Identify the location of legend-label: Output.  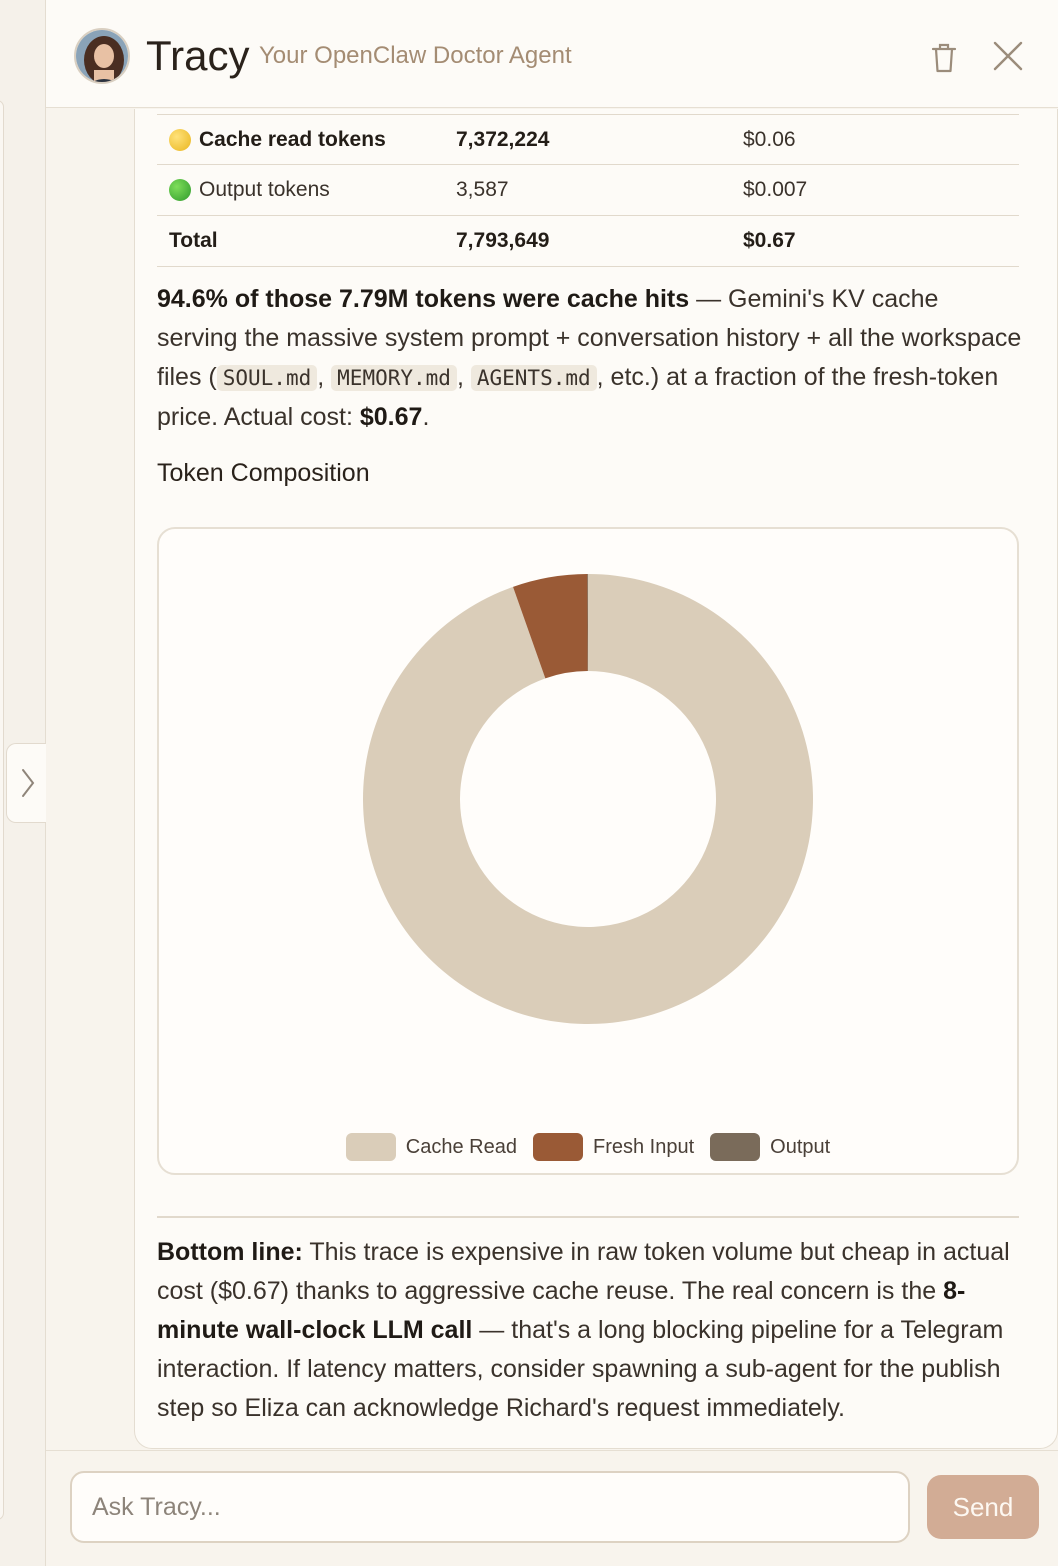
(800, 1146).